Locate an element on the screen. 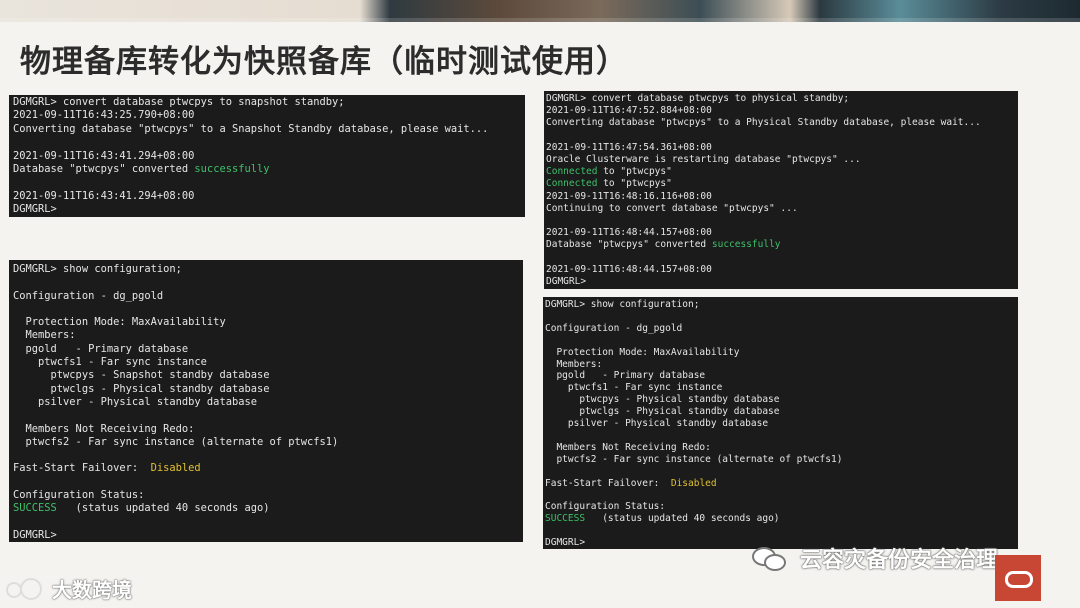 The height and width of the screenshot is (608, 1080). terminal-line-text: Database "ptwcpys" converted is located at coordinates (104, 169).